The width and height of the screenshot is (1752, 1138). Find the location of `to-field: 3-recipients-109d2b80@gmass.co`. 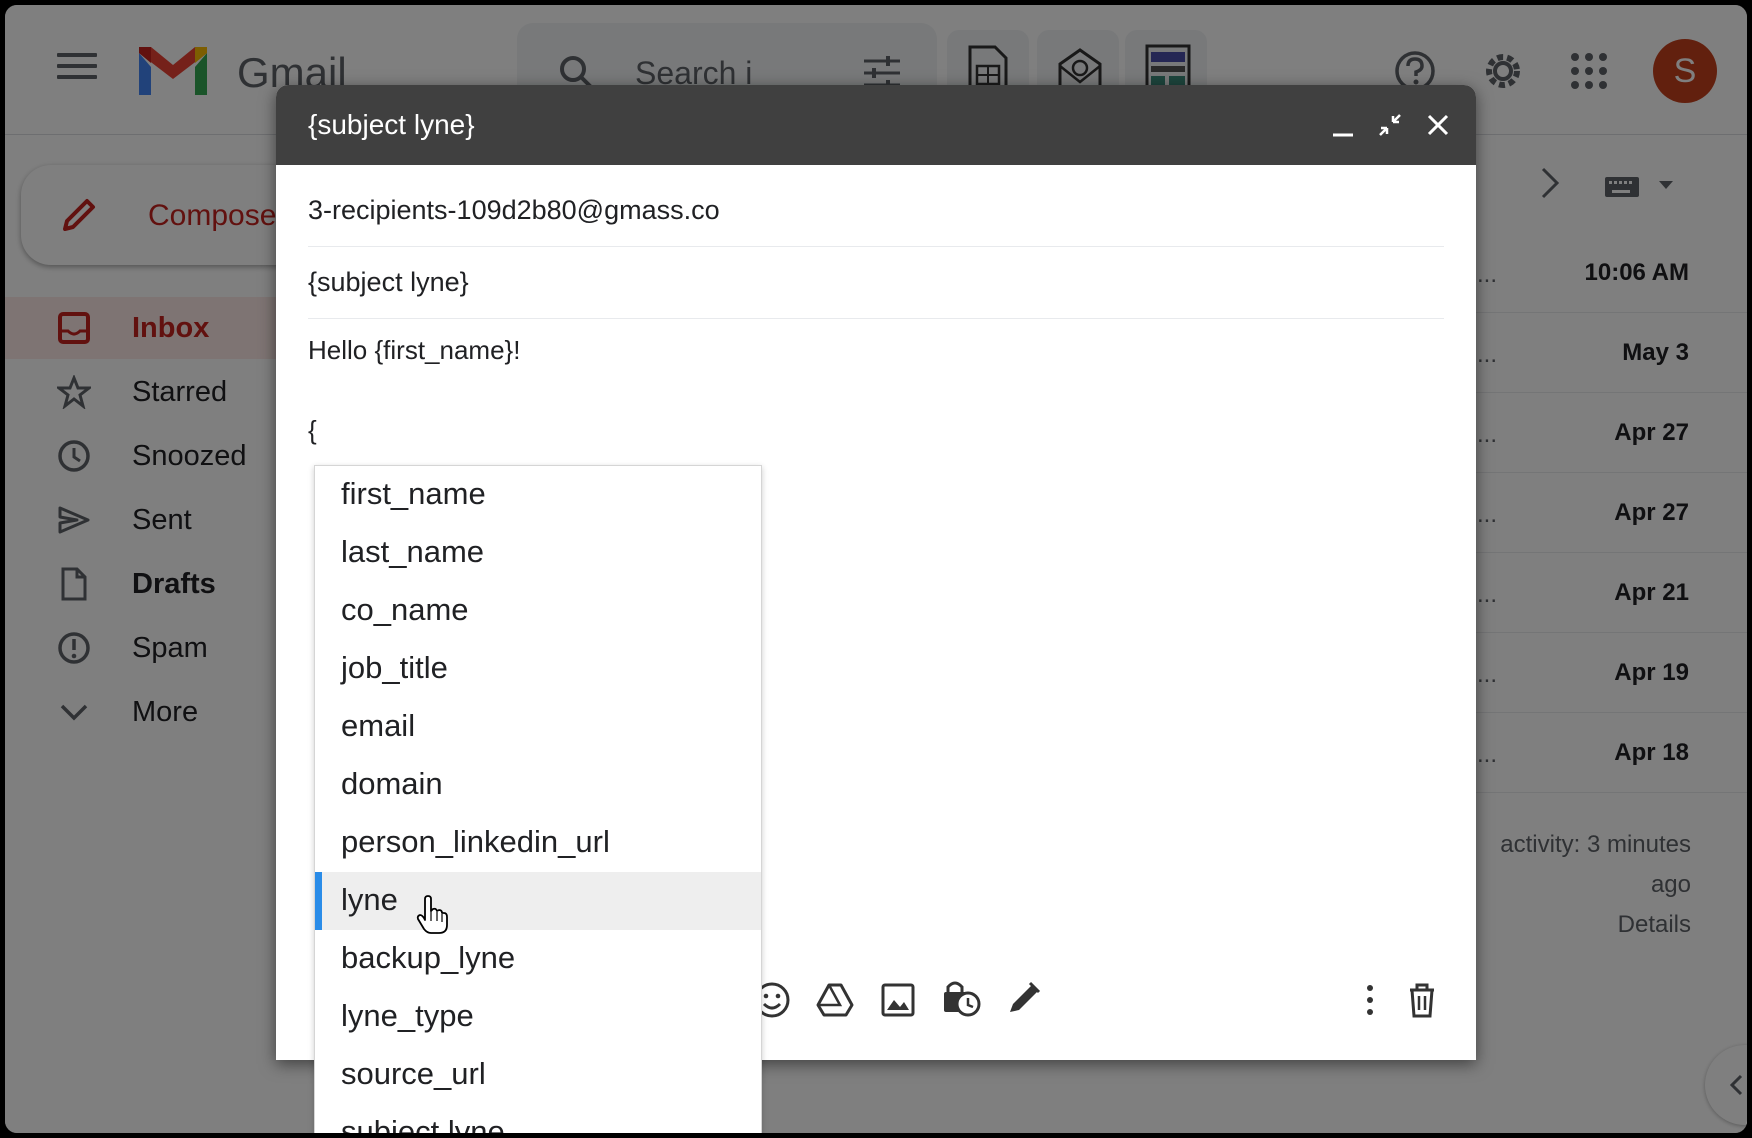

to-field: 3-recipients-109d2b80@gmass.co is located at coordinates (876, 211).